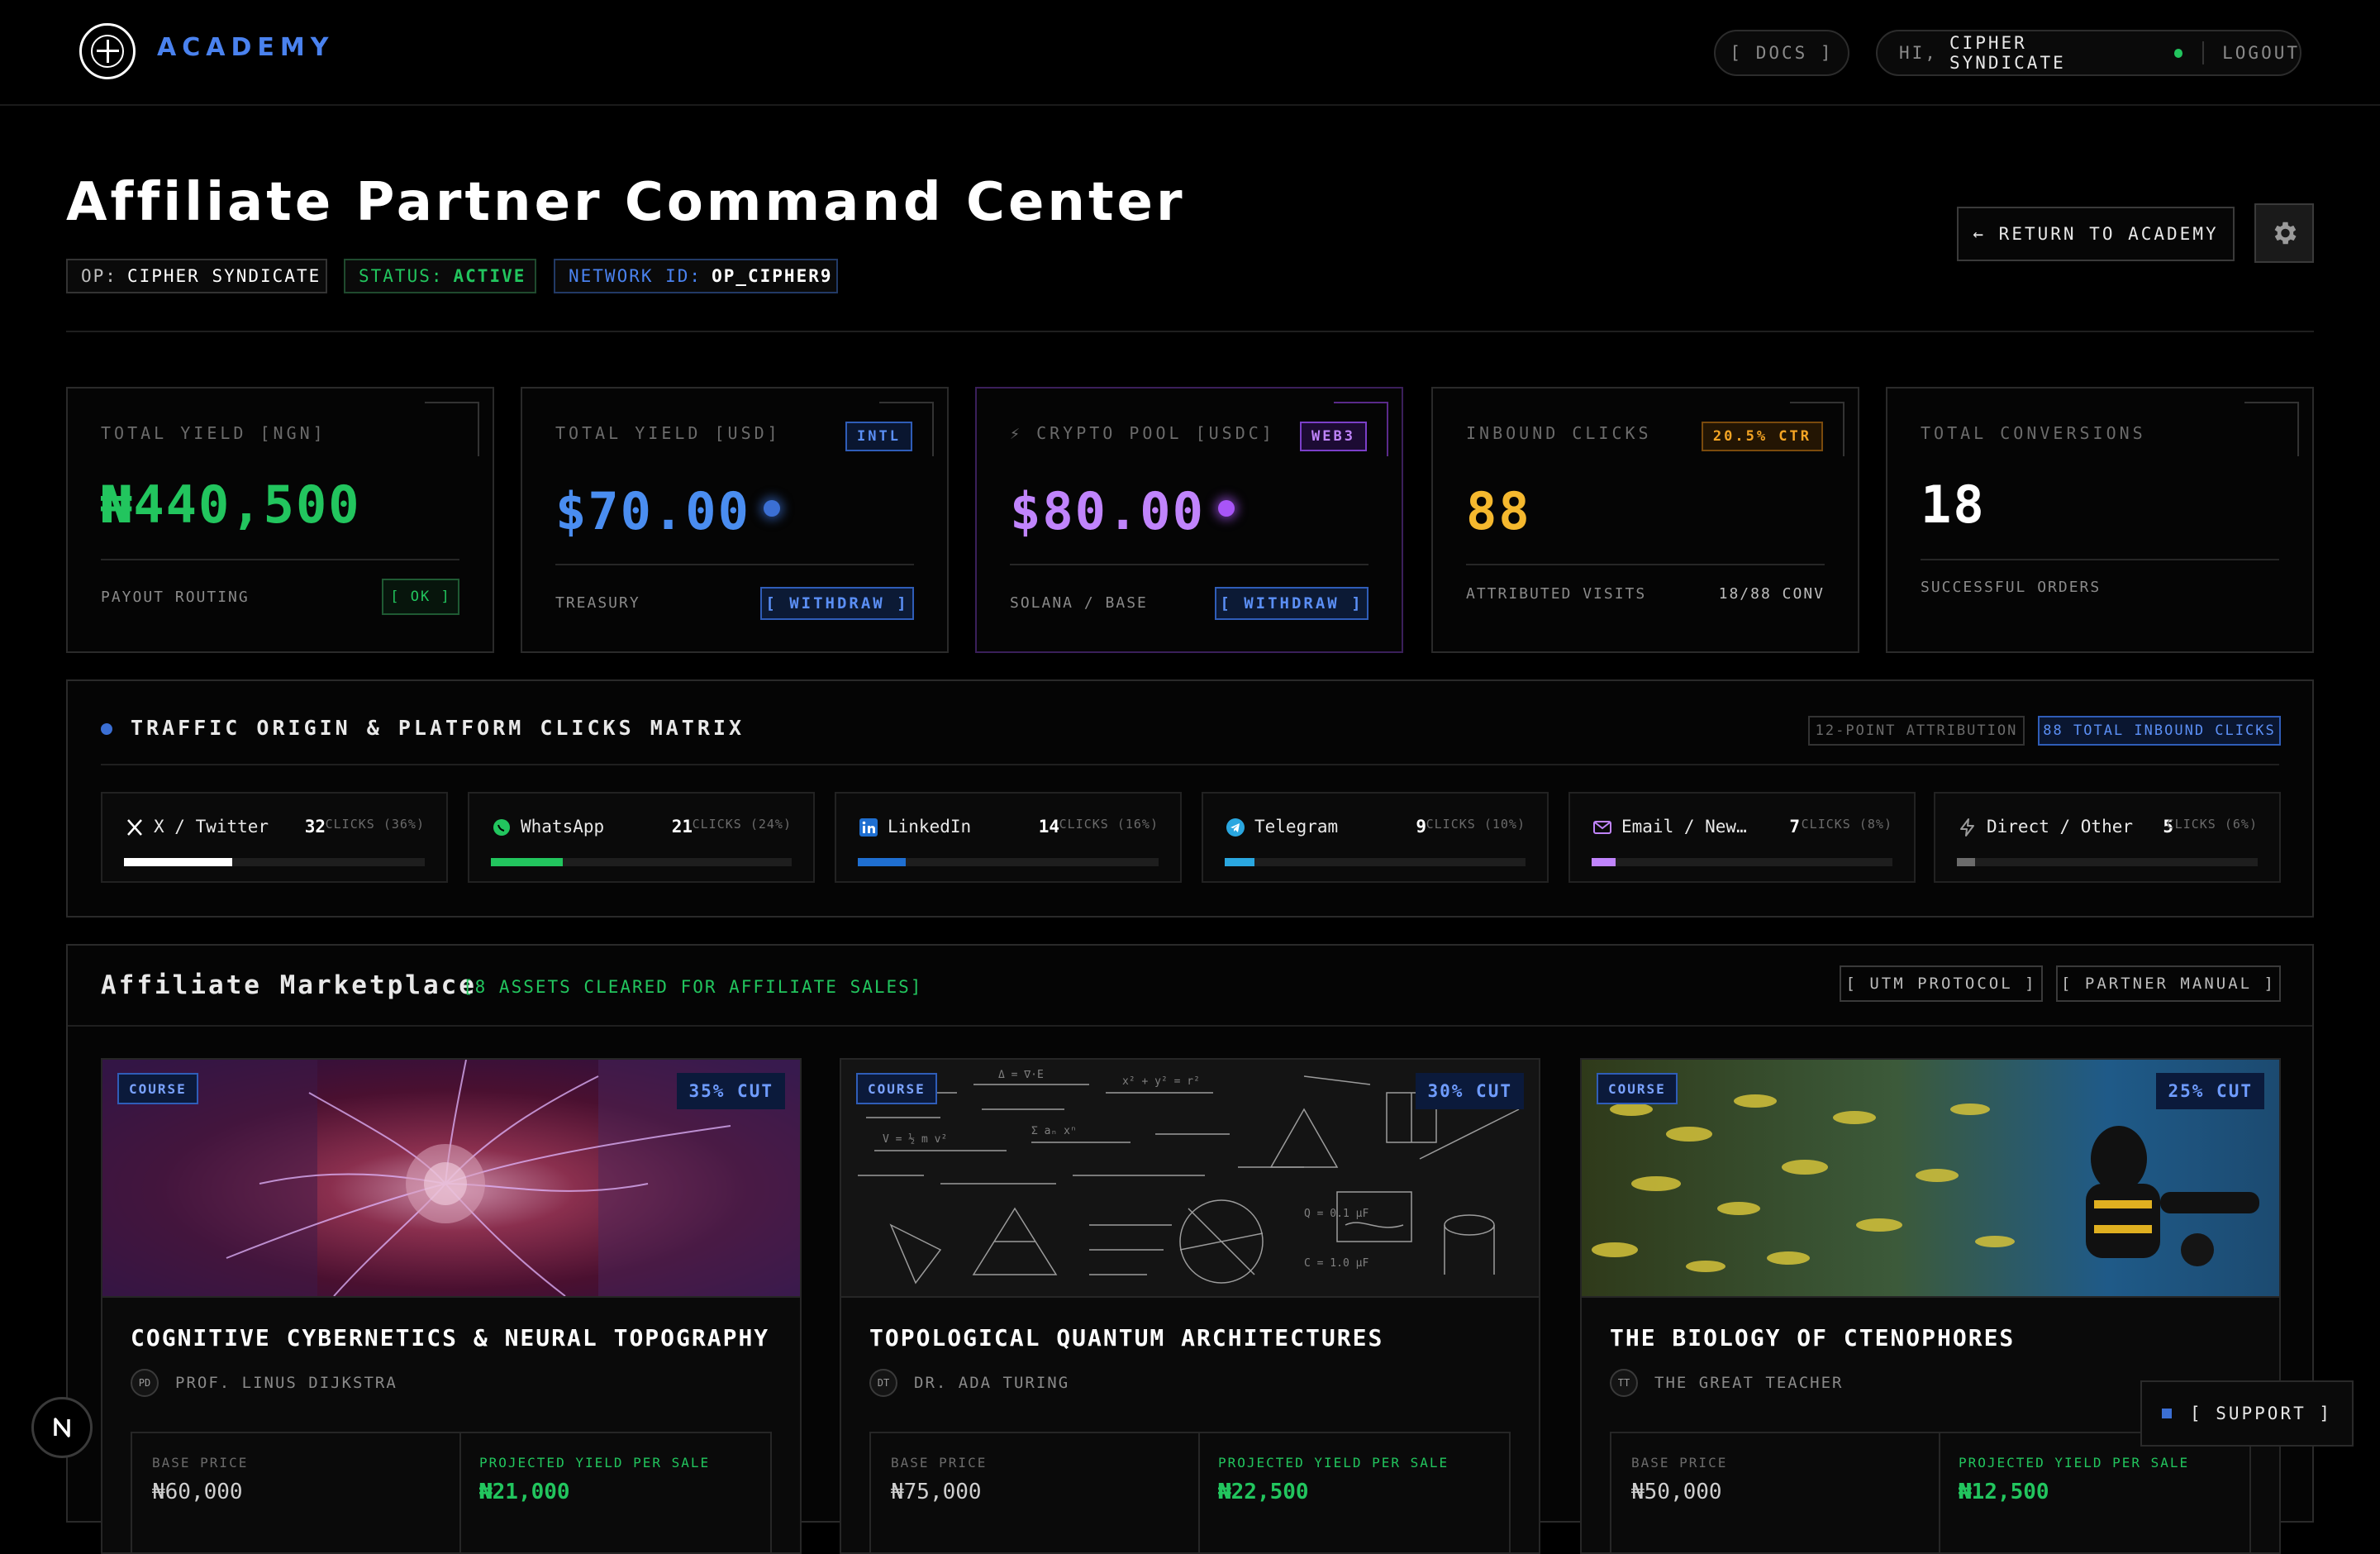 The height and width of the screenshot is (1554, 2380). Describe the element at coordinates (2033, 433) in the screenshot. I see `stat-label: TOTAL CONVERSIONS` at that location.